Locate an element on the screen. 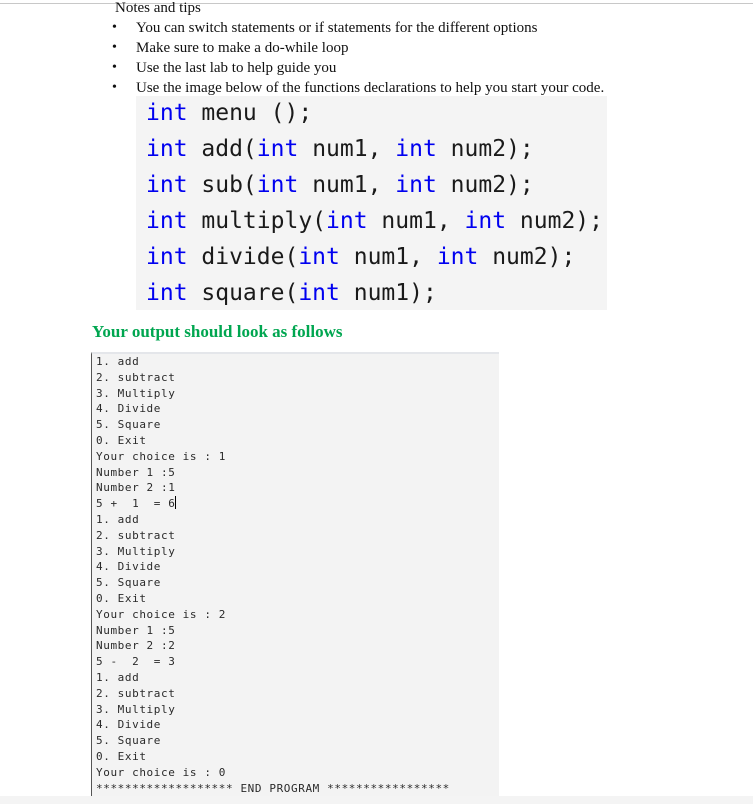 The image size is (753, 804). console-line: Number 2 :2 is located at coordinates (136, 646).